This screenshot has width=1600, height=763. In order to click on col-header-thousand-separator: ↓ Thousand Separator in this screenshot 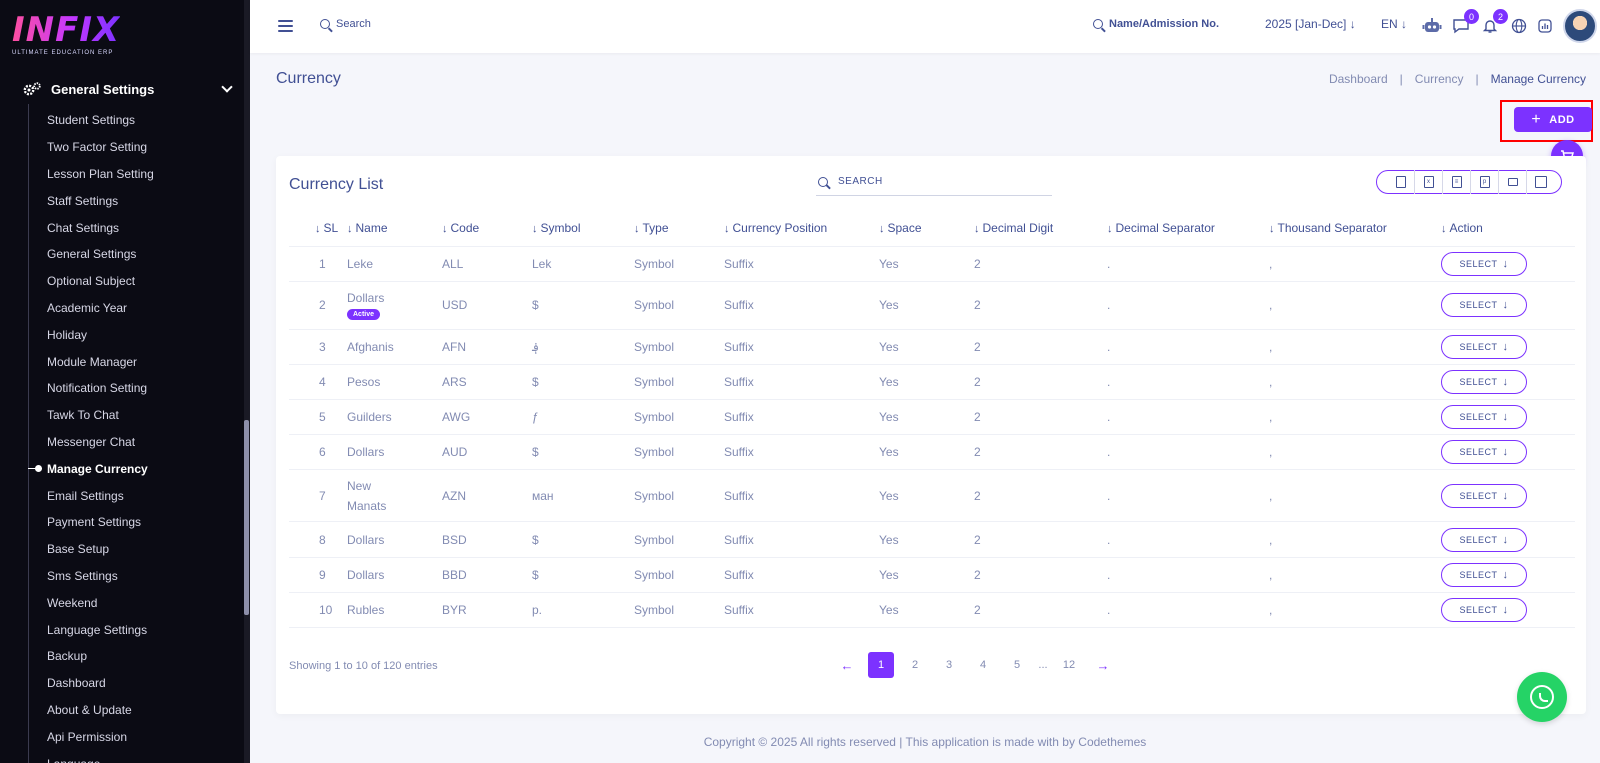, I will do `click(1355, 228)`.